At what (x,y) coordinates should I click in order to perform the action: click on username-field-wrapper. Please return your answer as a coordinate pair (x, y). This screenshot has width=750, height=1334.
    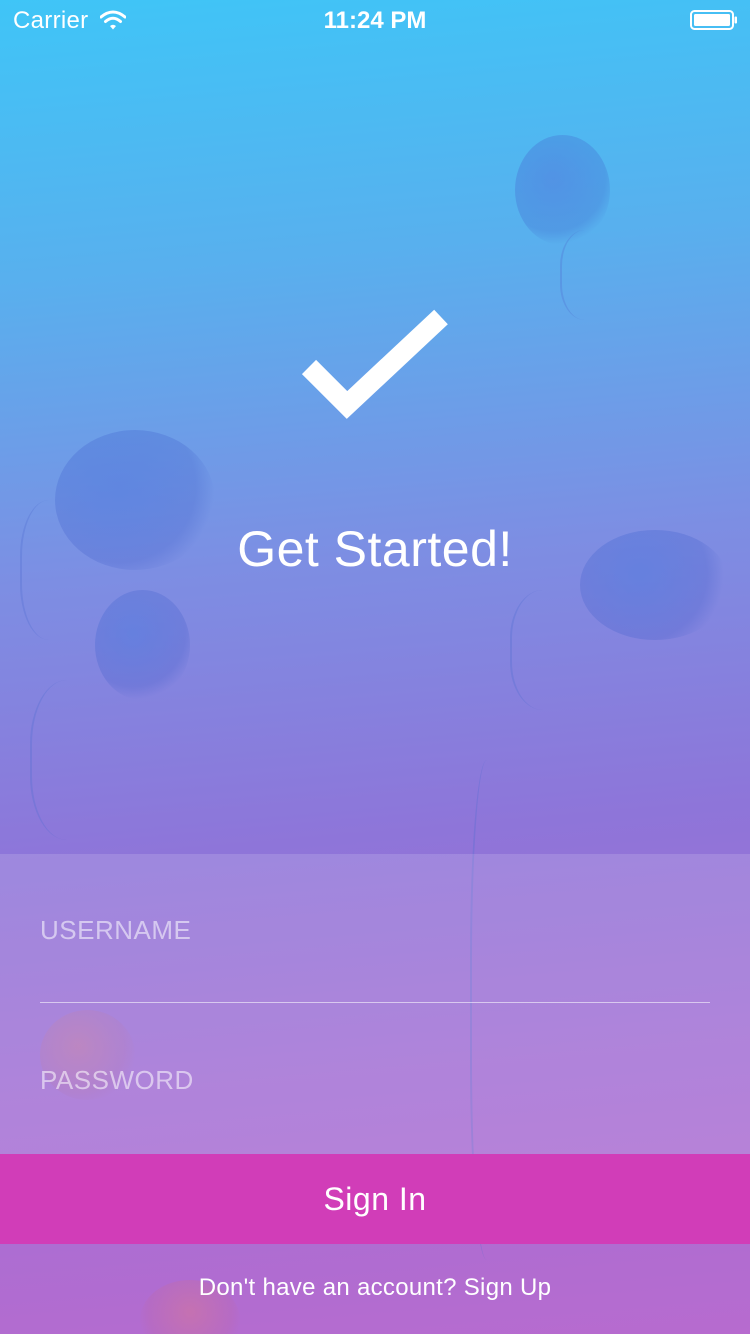
    Looking at the image, I should click on (375, 930).